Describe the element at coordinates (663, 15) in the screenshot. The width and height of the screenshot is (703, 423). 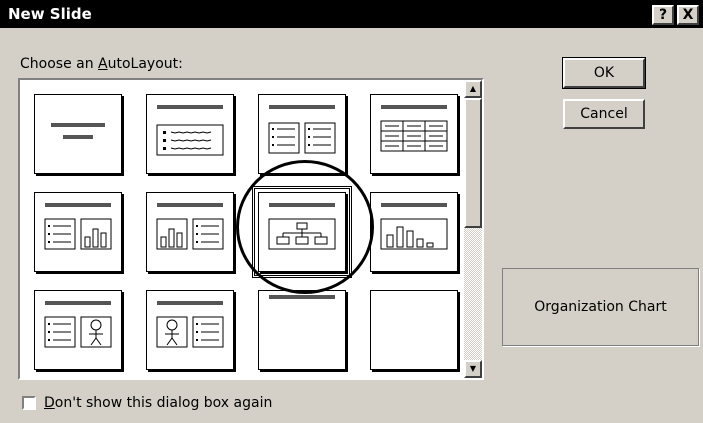
I see `help-button: ?` at that location.